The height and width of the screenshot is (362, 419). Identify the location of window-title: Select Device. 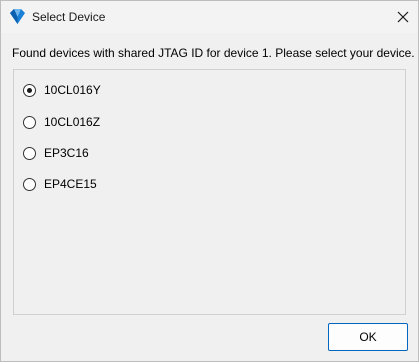
(69, 17).